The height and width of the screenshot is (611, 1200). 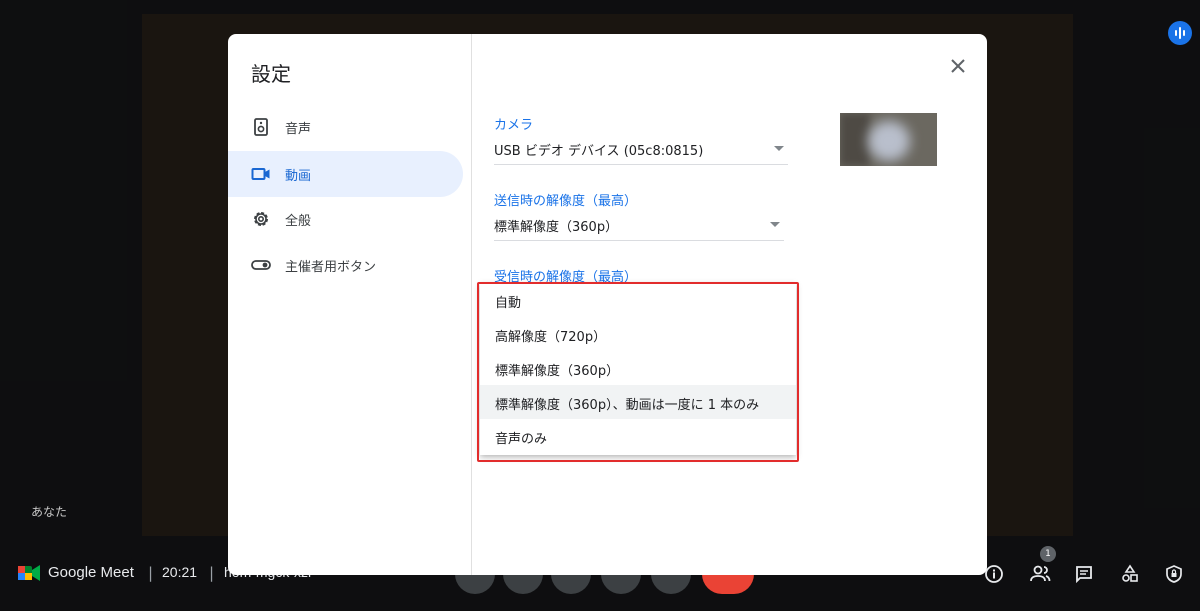 I want to click on nav-item-label: 主催者用ボタン, so click(x=331, y=267).